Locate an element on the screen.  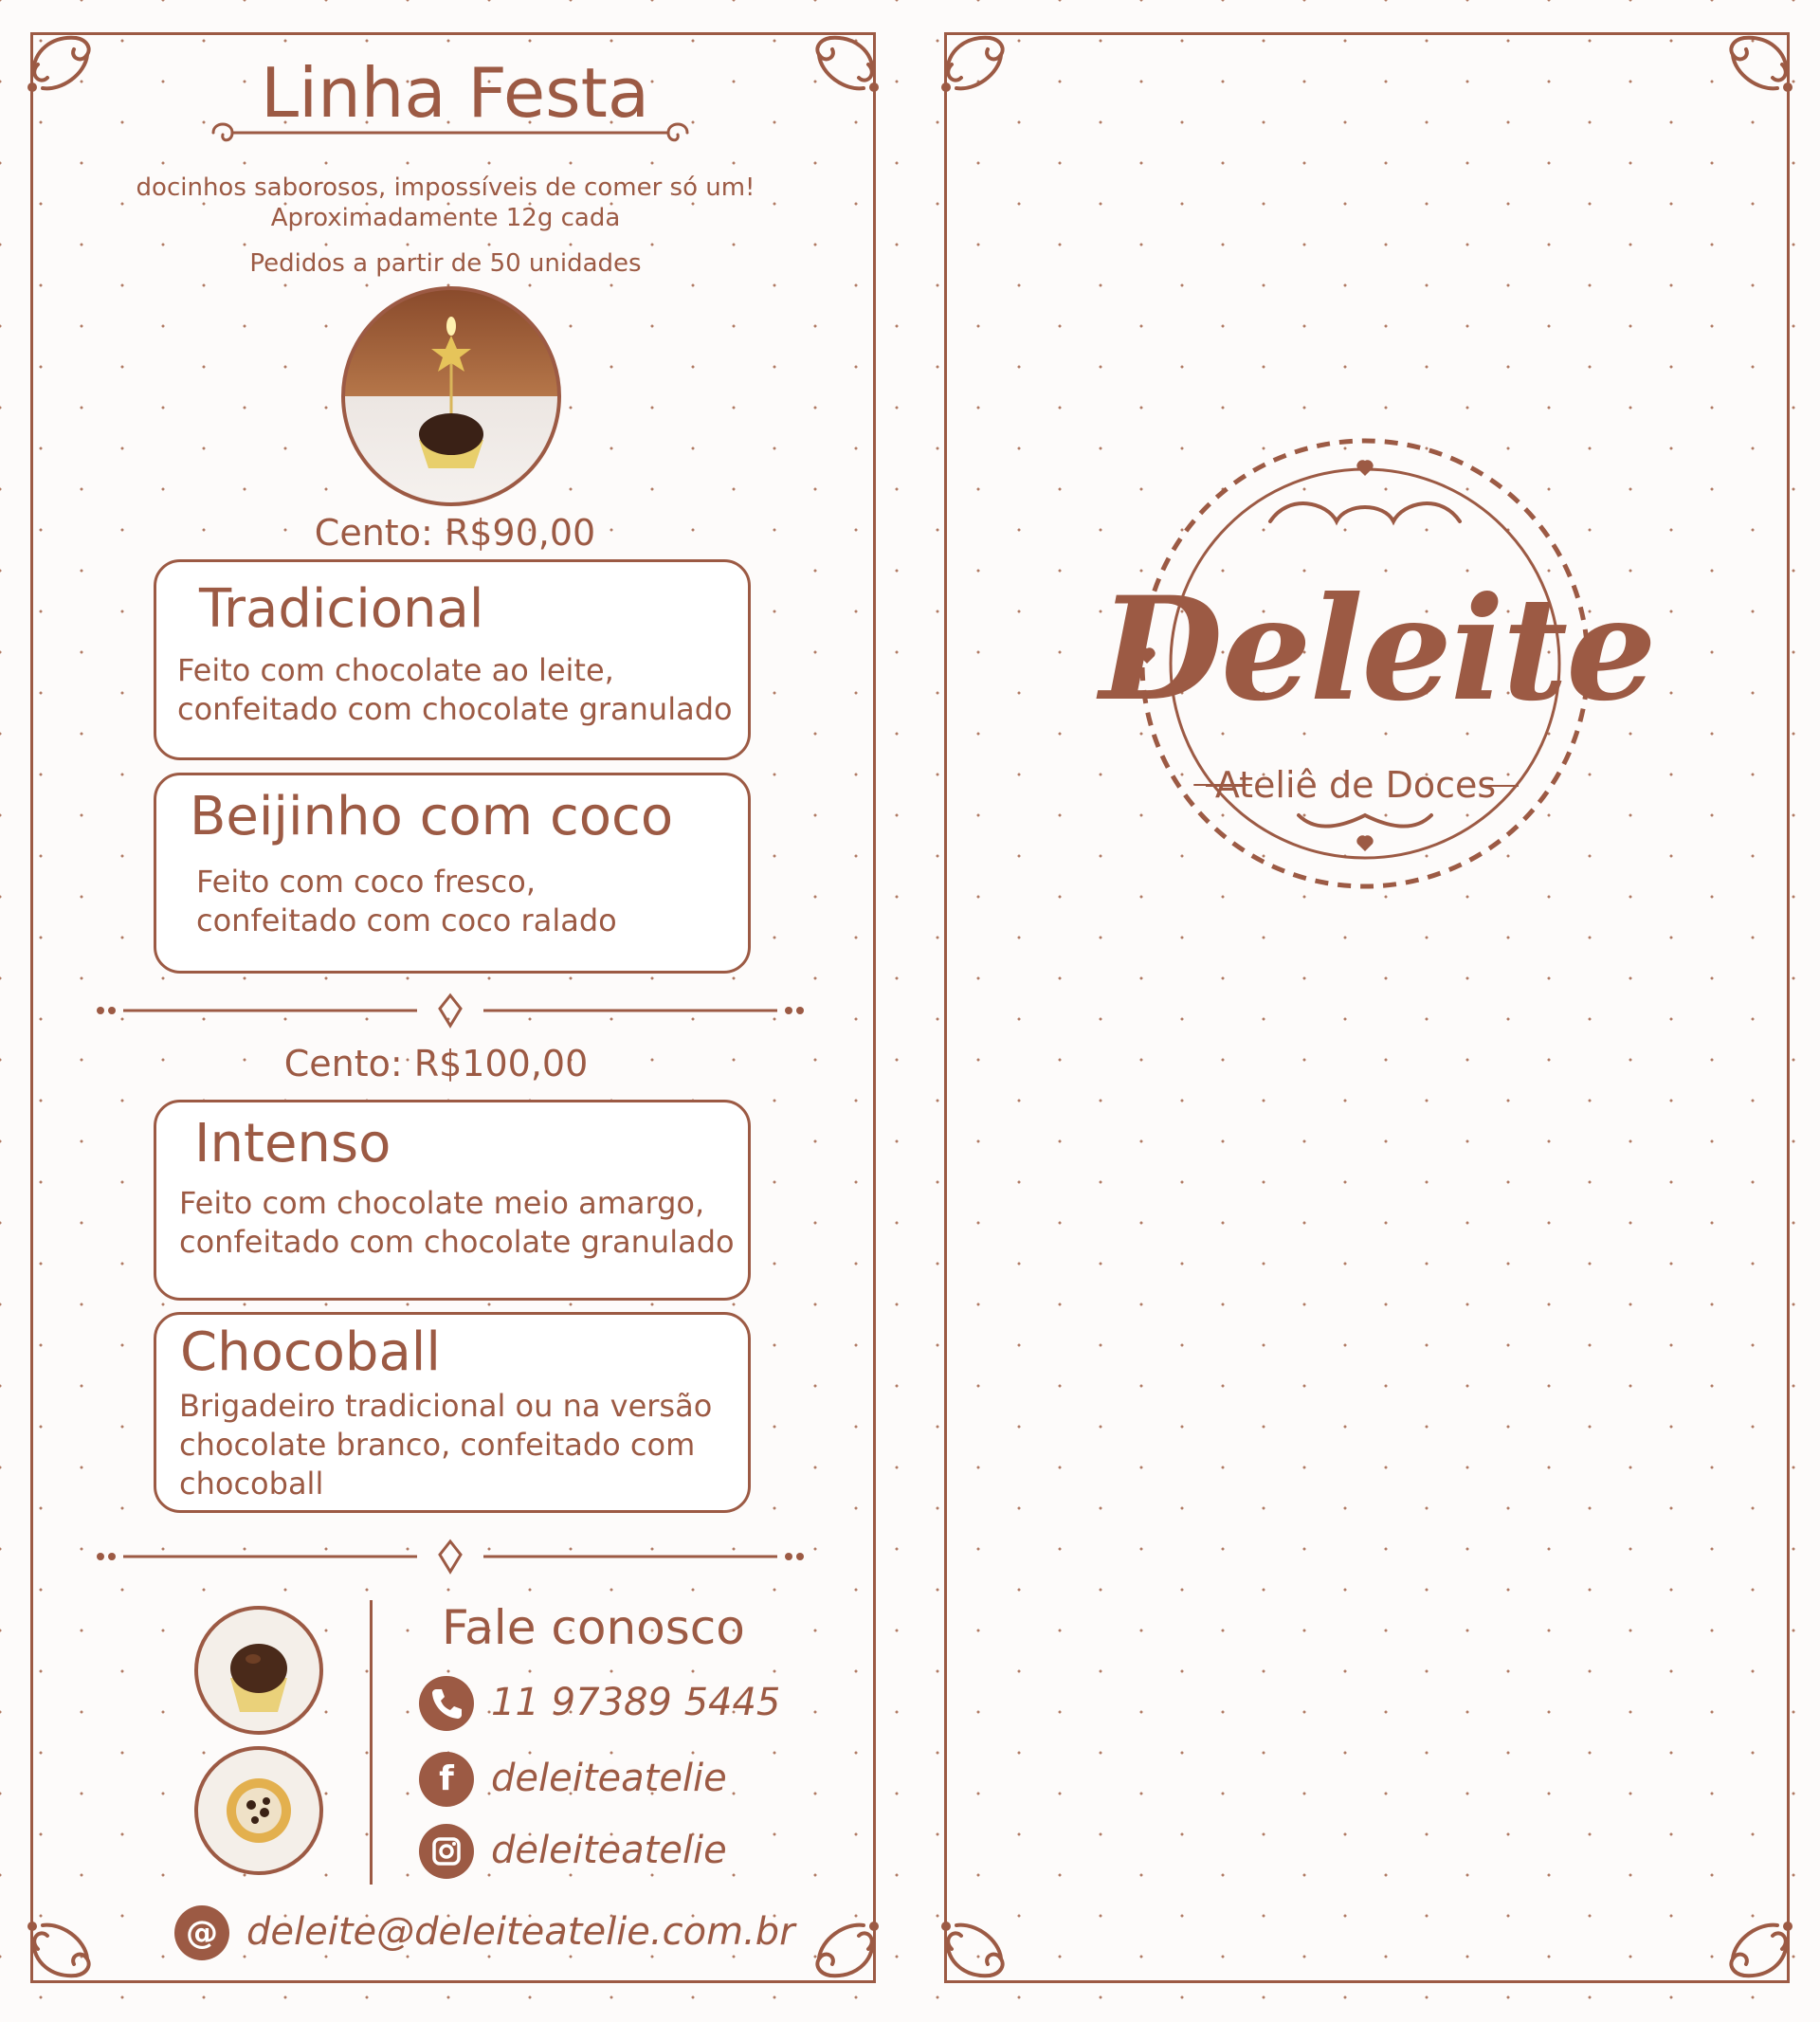
item-name: Beijinho com coco is located at coordinates (432, 816).